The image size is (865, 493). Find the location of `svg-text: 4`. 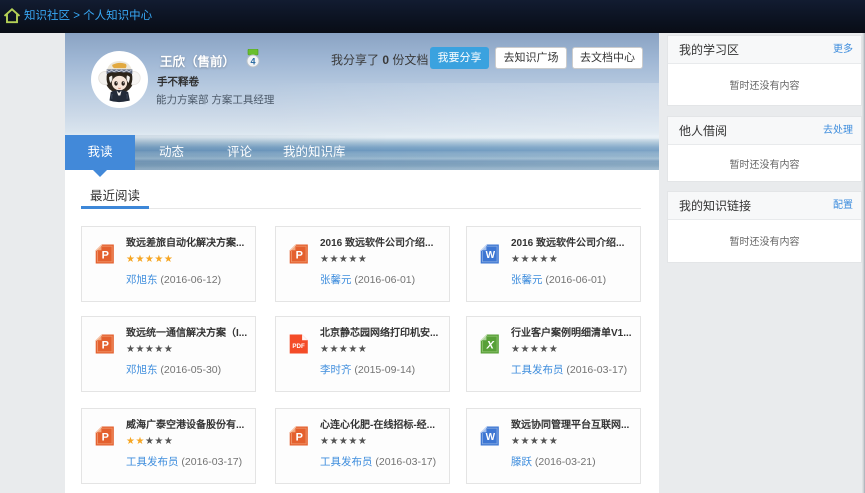

svg-text: 4 is located at coordinates (252, 62).